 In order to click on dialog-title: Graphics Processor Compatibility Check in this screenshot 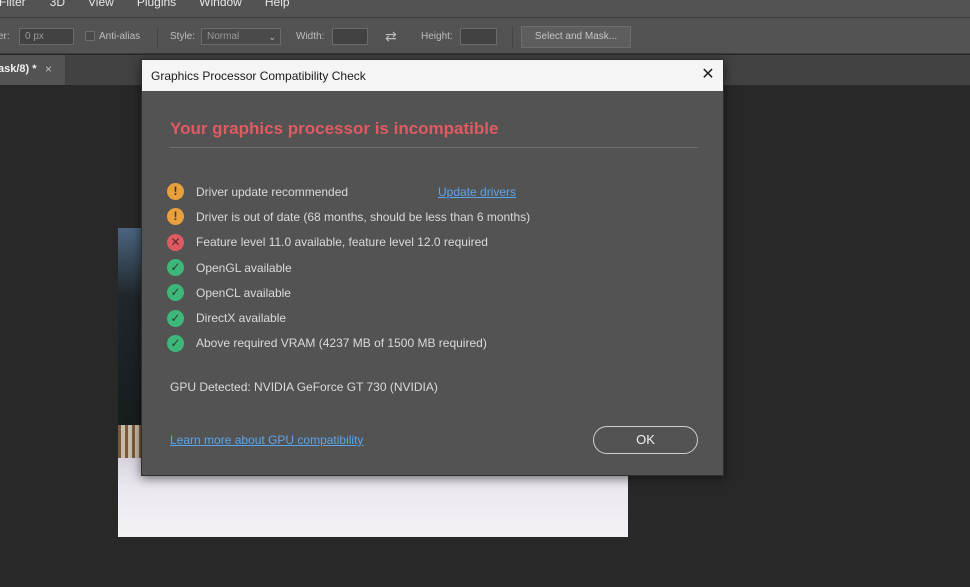, I will do `click(258, 76)`.